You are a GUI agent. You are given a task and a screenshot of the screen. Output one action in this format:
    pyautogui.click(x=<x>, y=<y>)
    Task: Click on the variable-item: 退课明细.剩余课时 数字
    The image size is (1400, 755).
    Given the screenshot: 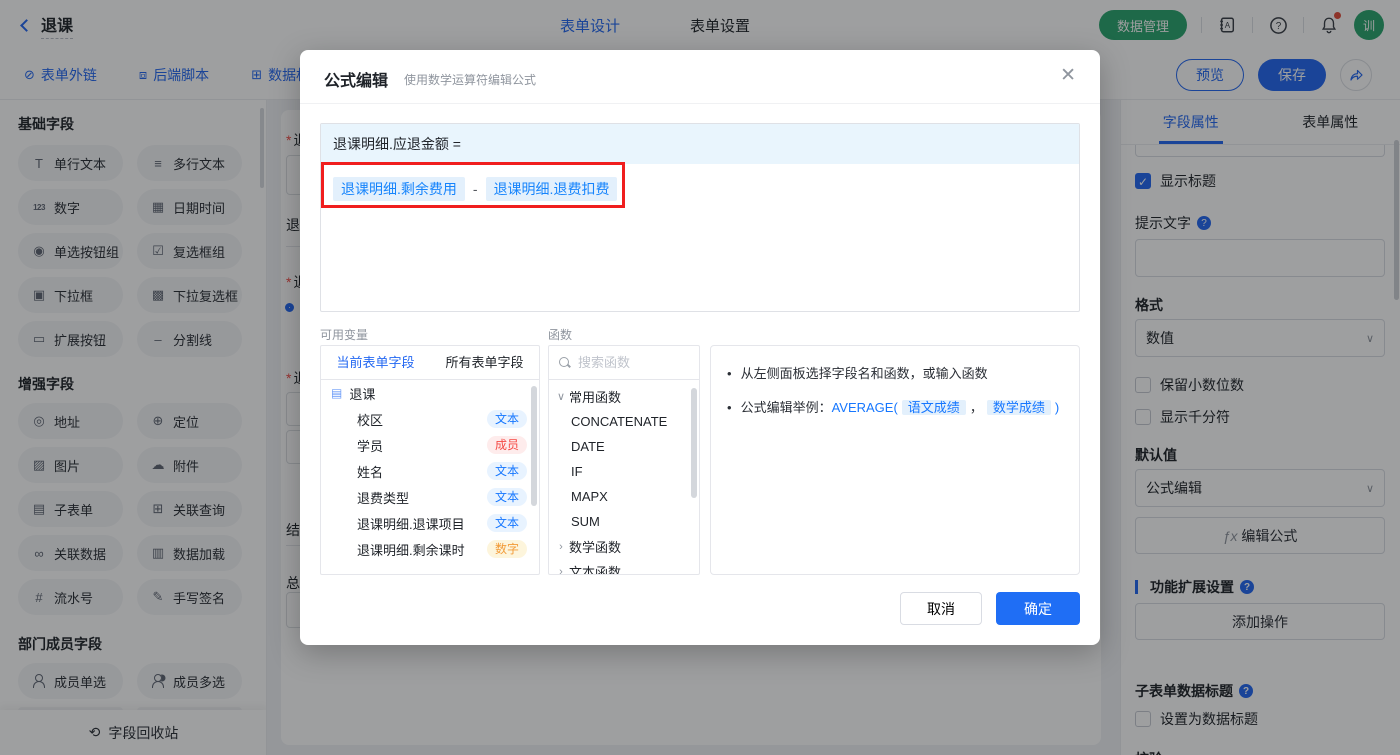 What is the action you would take?
    pyautogui.click(x=430, y=549)
    